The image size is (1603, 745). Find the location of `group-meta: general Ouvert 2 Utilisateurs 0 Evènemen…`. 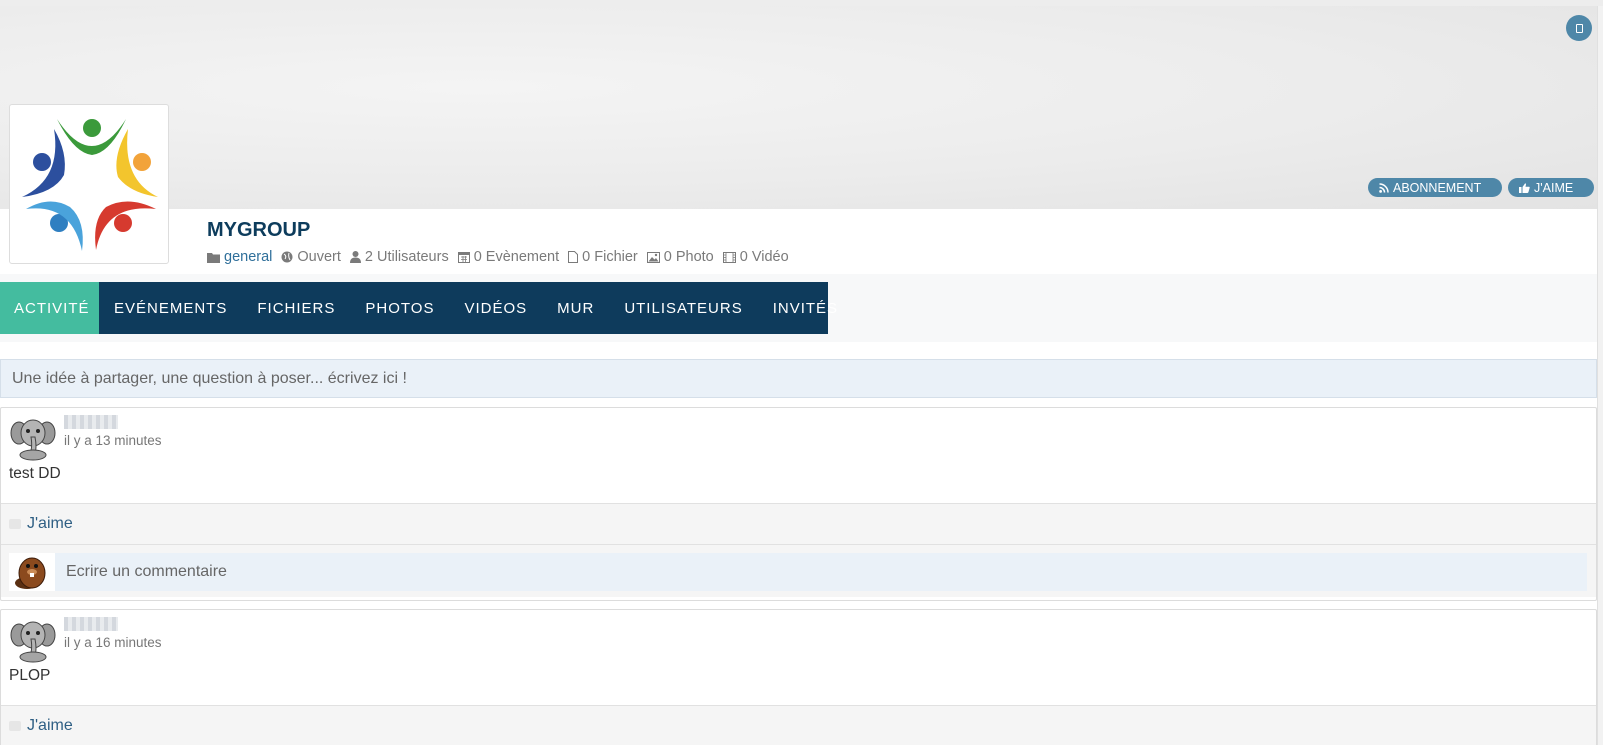

group-meta: general Ouvert 2 Utilisateurs 0 Evènemen… is located at coordinates (498, 257).